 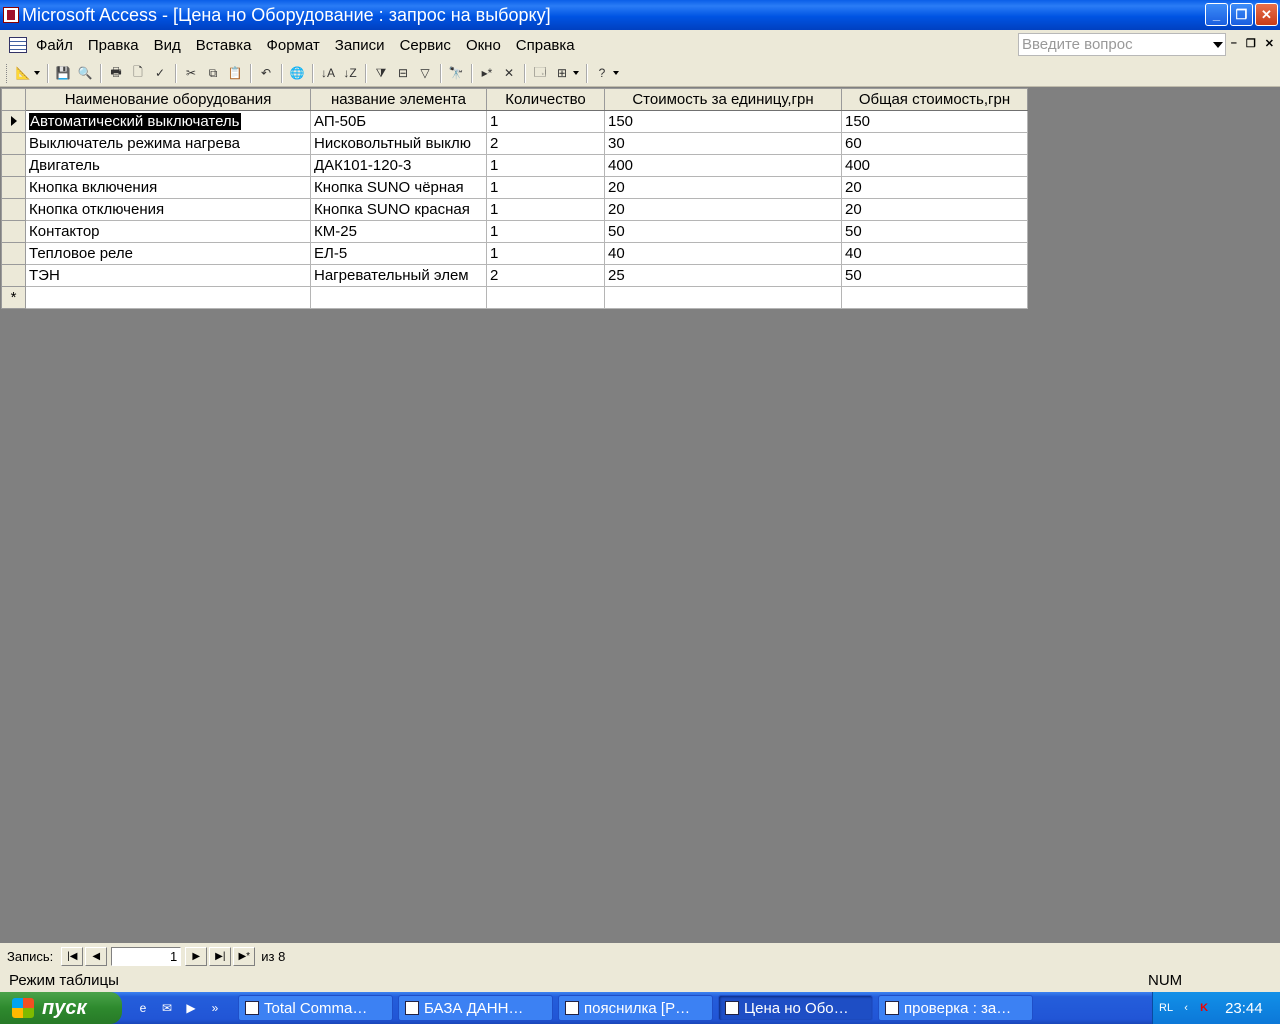 I want to click on table-cell: Нагревательный элем, so click(x=398, y=275).